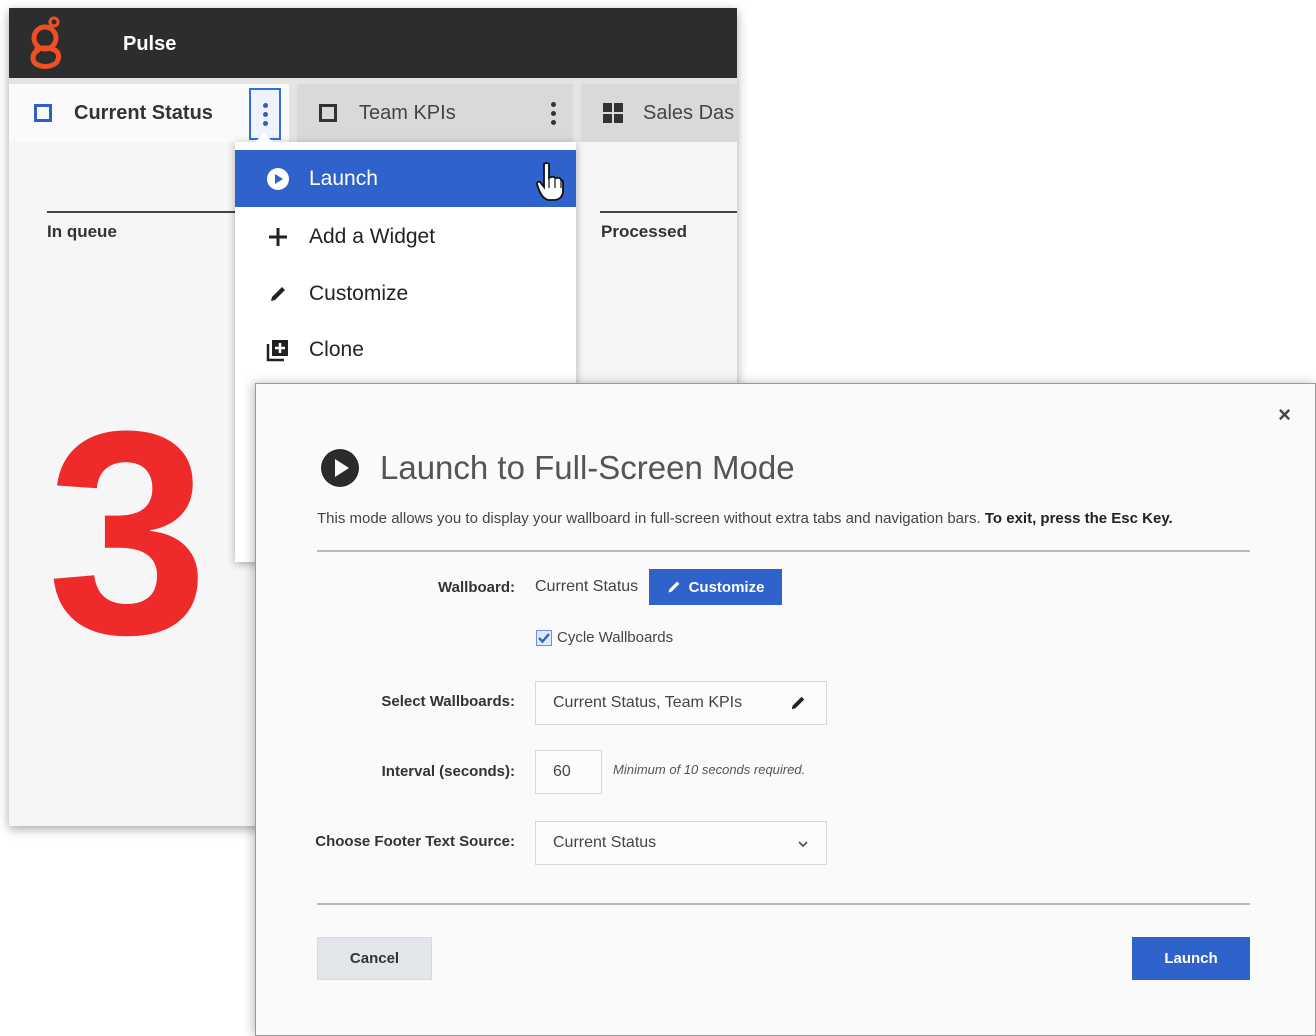 This screenshot has height=1036, width=1316. What do you see at coordinates (587, 467) in the screenshot?
I see `dialog-title: Launch to Full-Screen Mode` at bounding box center [587, 467].